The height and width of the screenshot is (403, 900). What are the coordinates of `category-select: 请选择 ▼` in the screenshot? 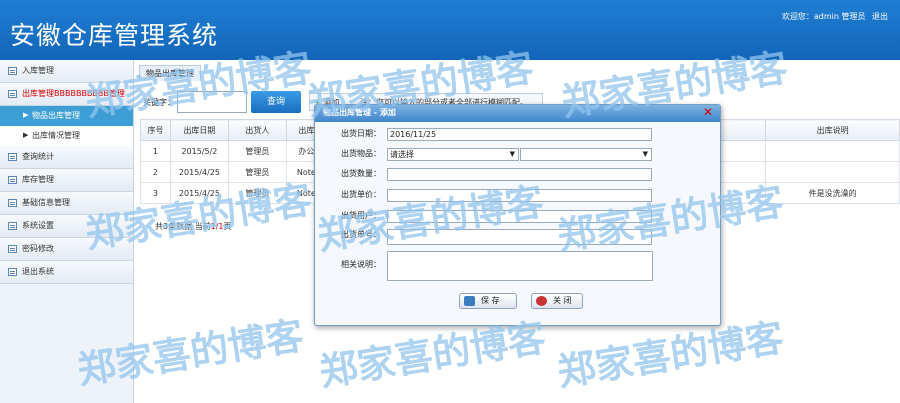 It's located at (453, 154).